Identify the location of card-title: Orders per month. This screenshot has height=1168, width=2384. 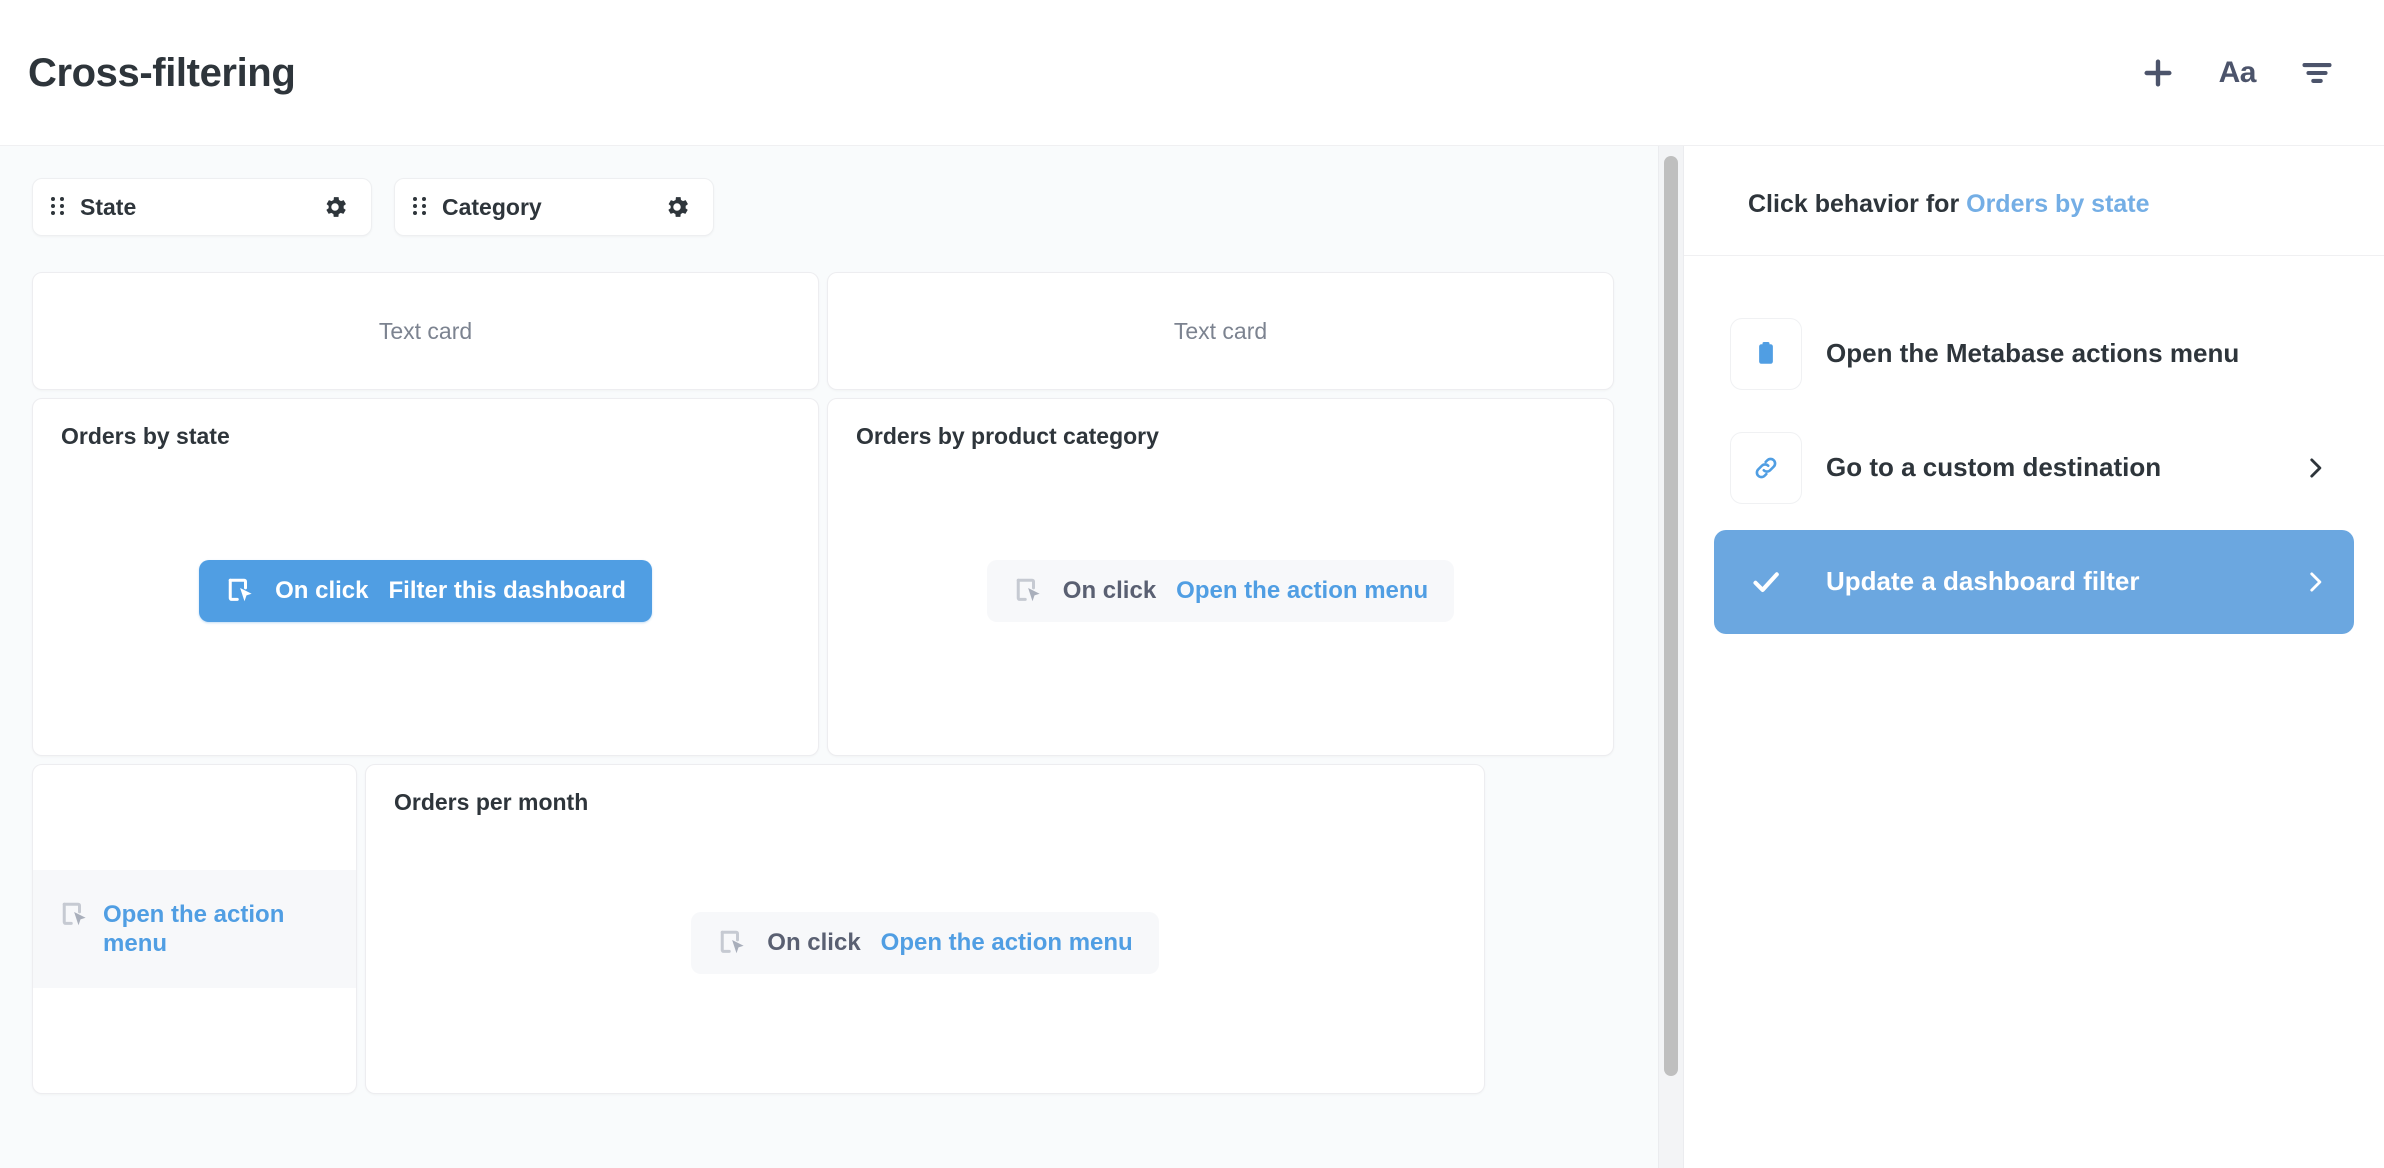
(491, 802).